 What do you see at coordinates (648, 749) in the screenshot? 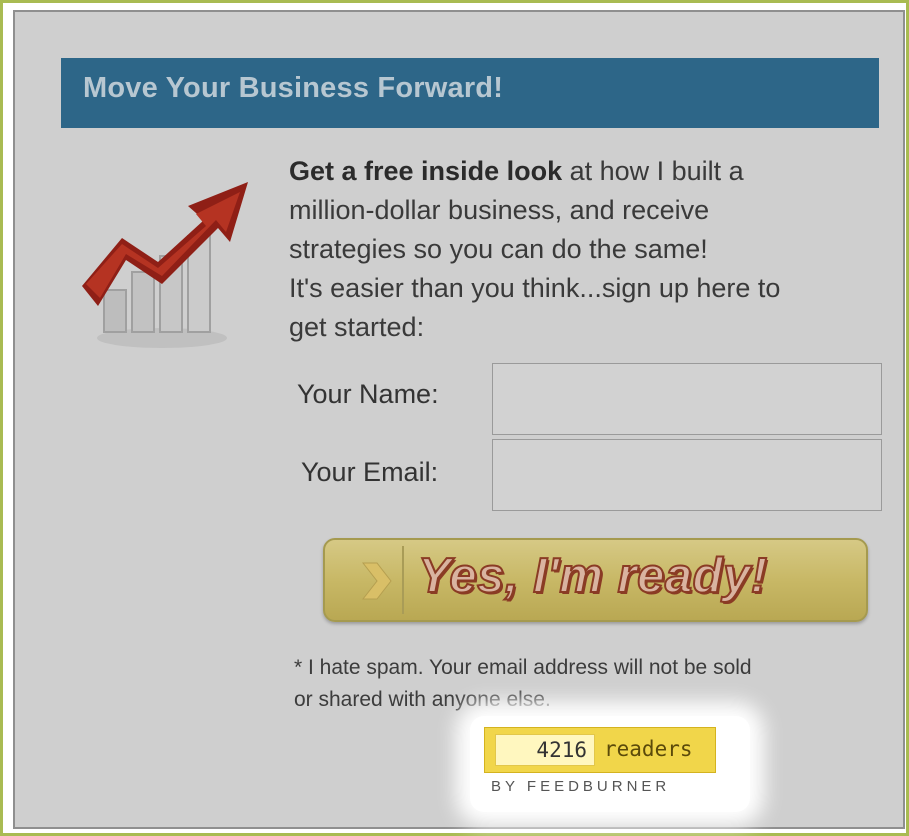
I see `reader-unit: readers` at bounding box center [648, 749].